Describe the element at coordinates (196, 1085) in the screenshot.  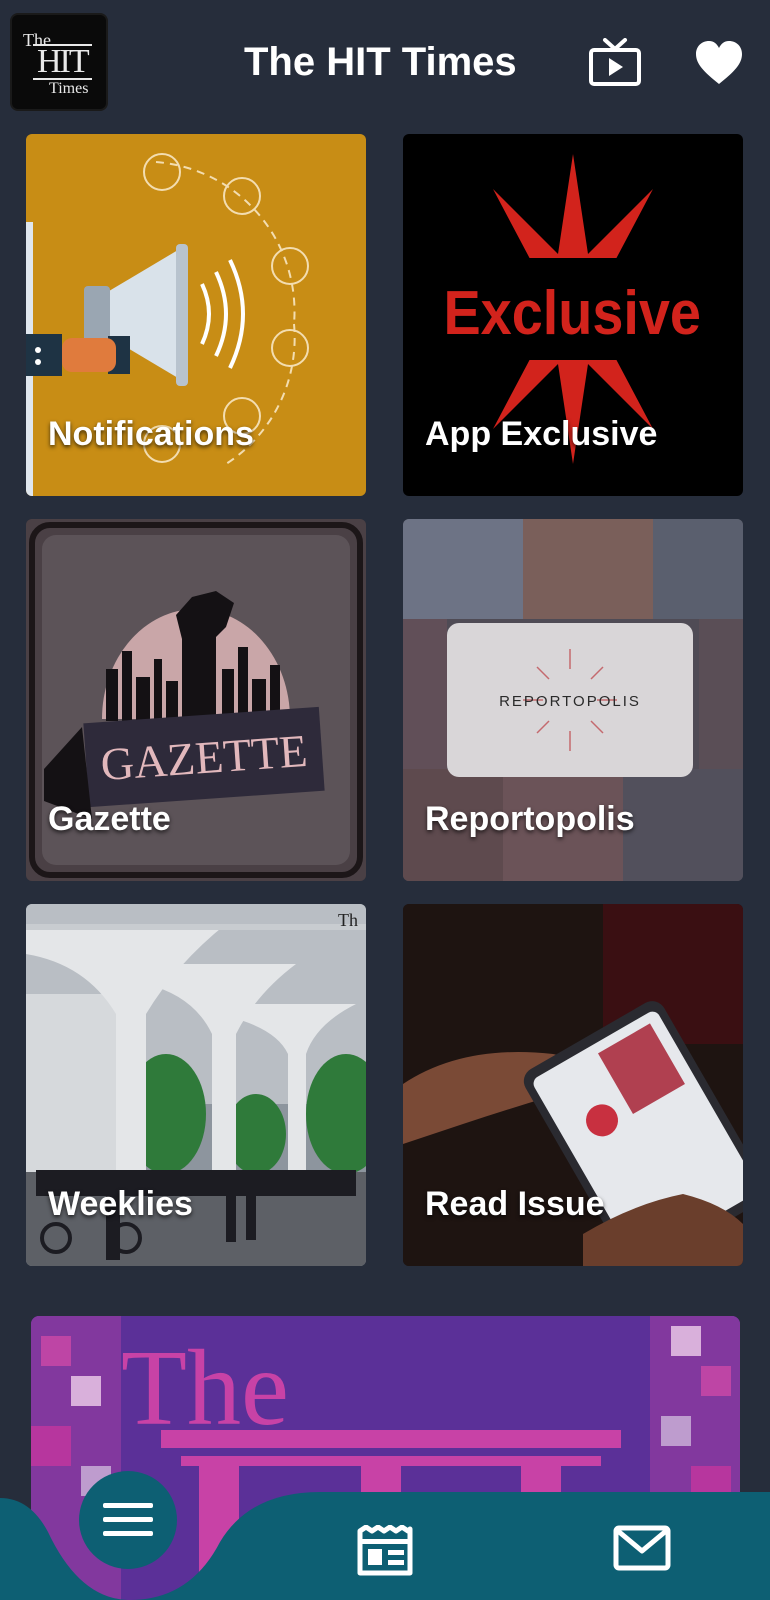
I see `tile-weeklies: Th Weeklies` at that location.